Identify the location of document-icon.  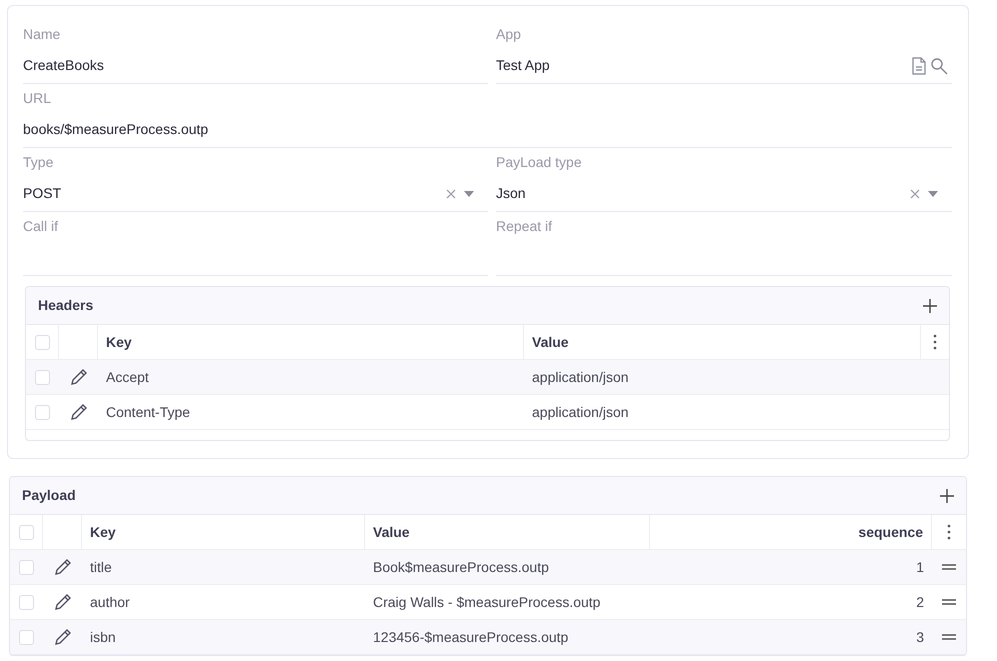
(919, 65).